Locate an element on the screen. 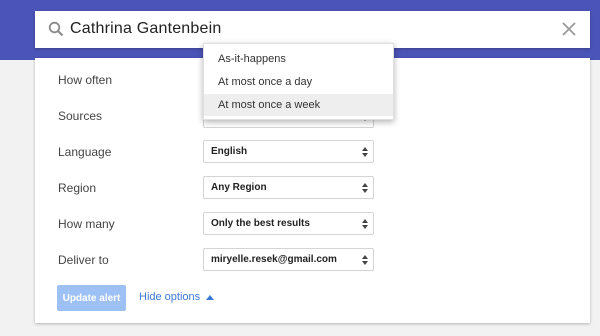 The width and height of the screenshot is (600, 336). dropdown-option-as-it-happens: As-it-happens is located at coordinates (298, 59).